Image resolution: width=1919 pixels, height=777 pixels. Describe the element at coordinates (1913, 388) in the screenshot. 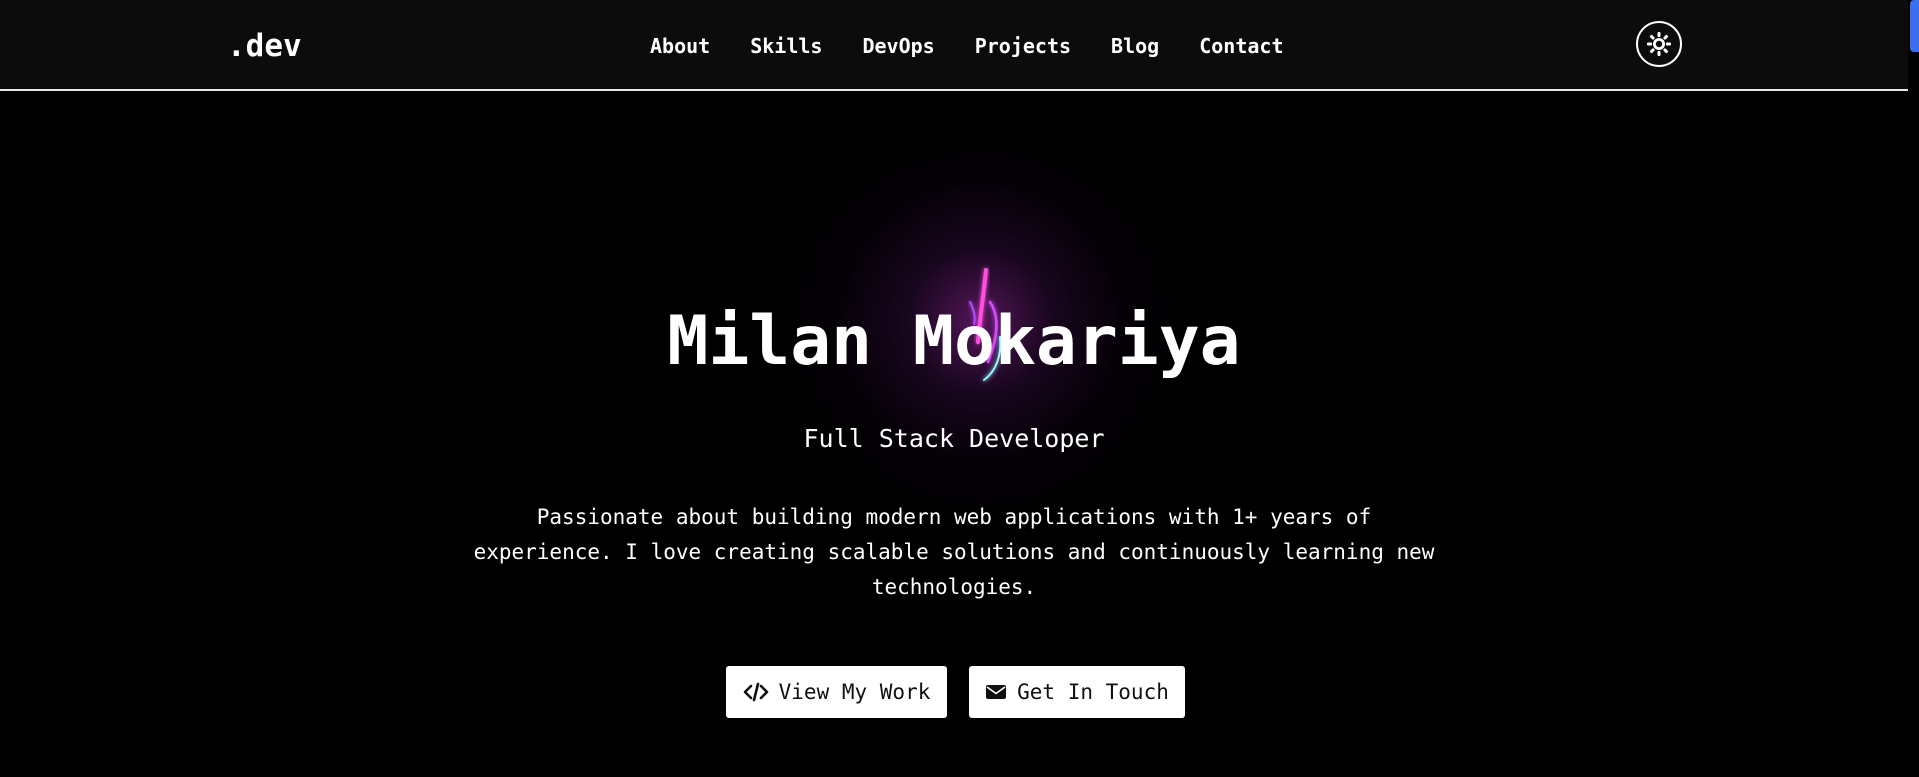

I see `scrollbar-track` at that location.